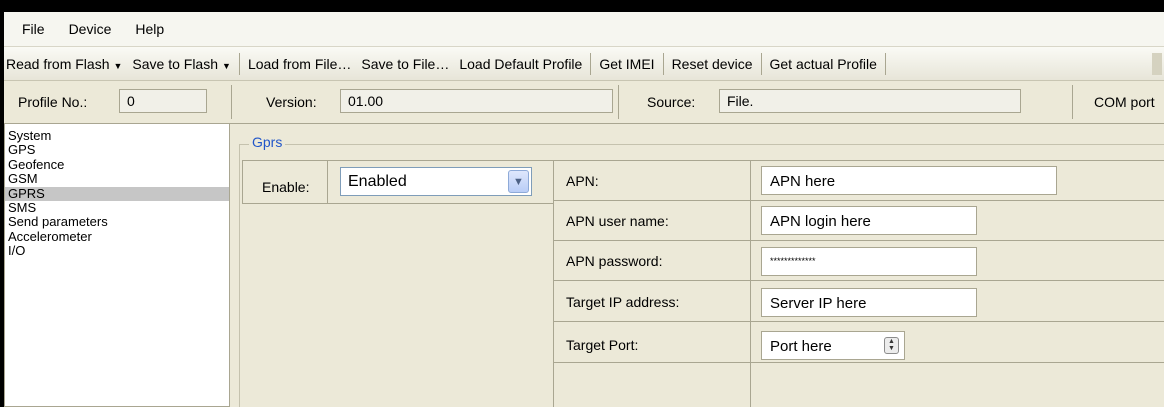 The height and width of the screenshot is (407, 1164). What do you see at coordinates (175, 63) in the screenshot?
I see `save-to-flash-label: Save to Flash` at bounding box center [175, 63].